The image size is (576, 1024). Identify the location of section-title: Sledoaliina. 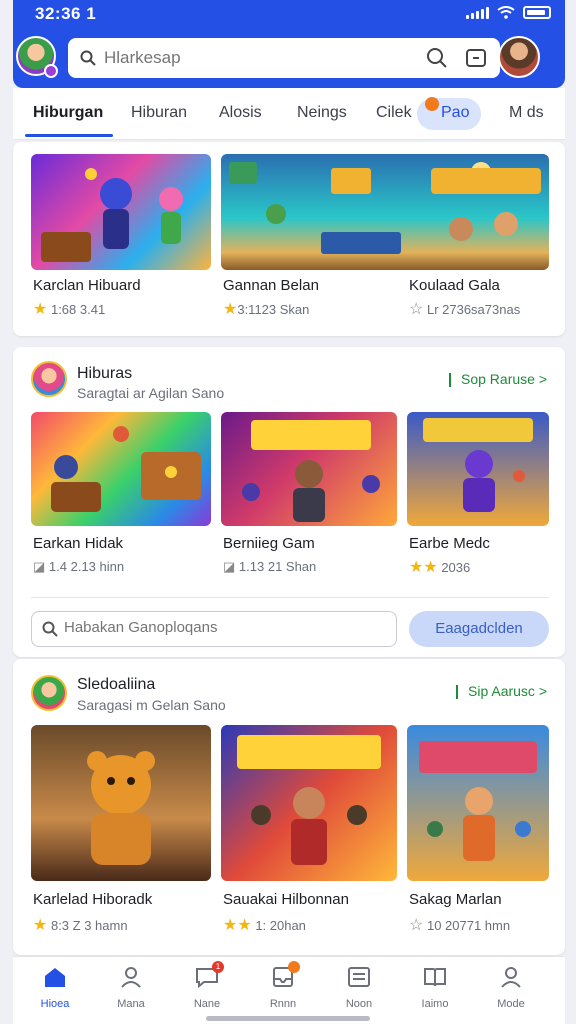
(116, 684).